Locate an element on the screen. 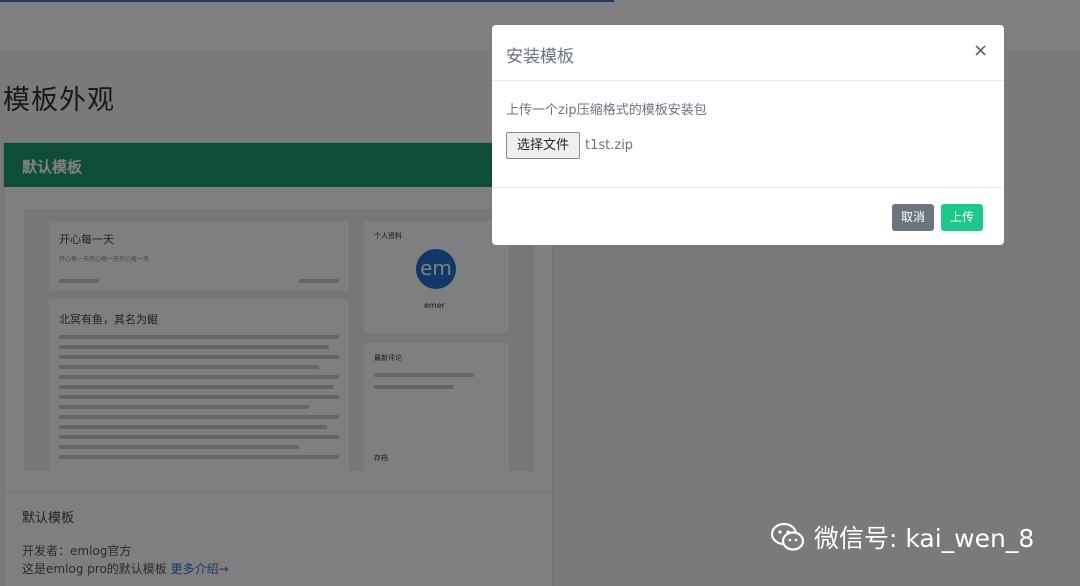  modal-header: 安装模板 × is located at coordinates (748, 53).